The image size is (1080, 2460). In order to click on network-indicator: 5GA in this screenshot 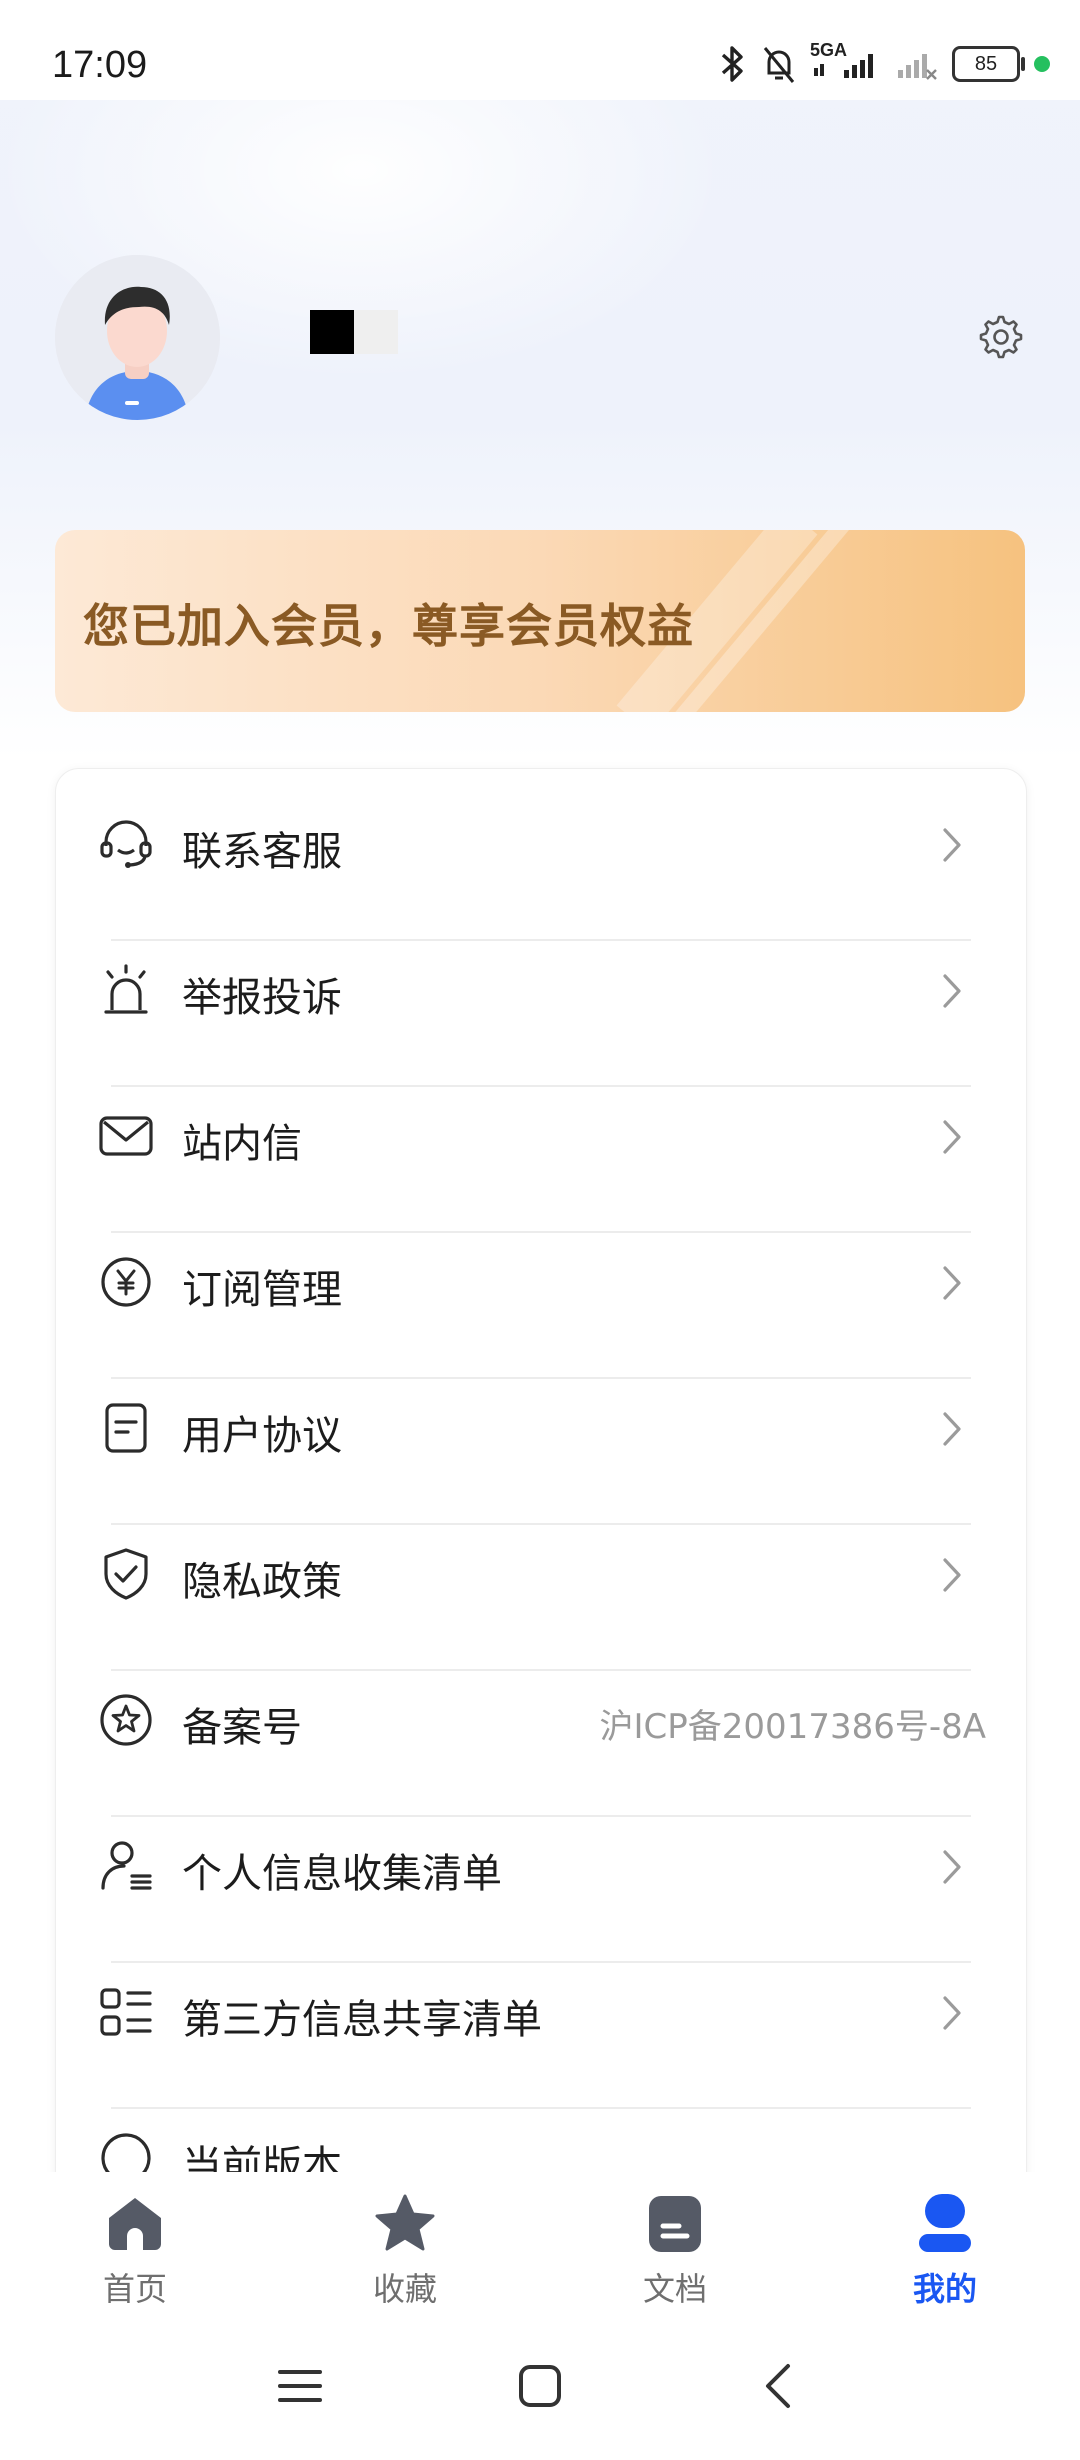, I will do `click(845, 62)`.